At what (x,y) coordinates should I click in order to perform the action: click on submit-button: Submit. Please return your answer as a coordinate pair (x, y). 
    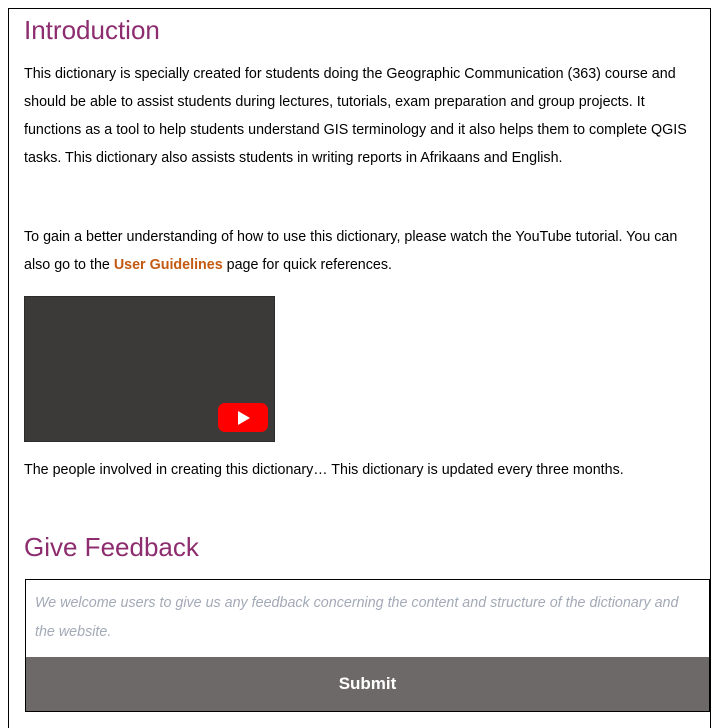
    Looking at the image, I should click on (367, 684).